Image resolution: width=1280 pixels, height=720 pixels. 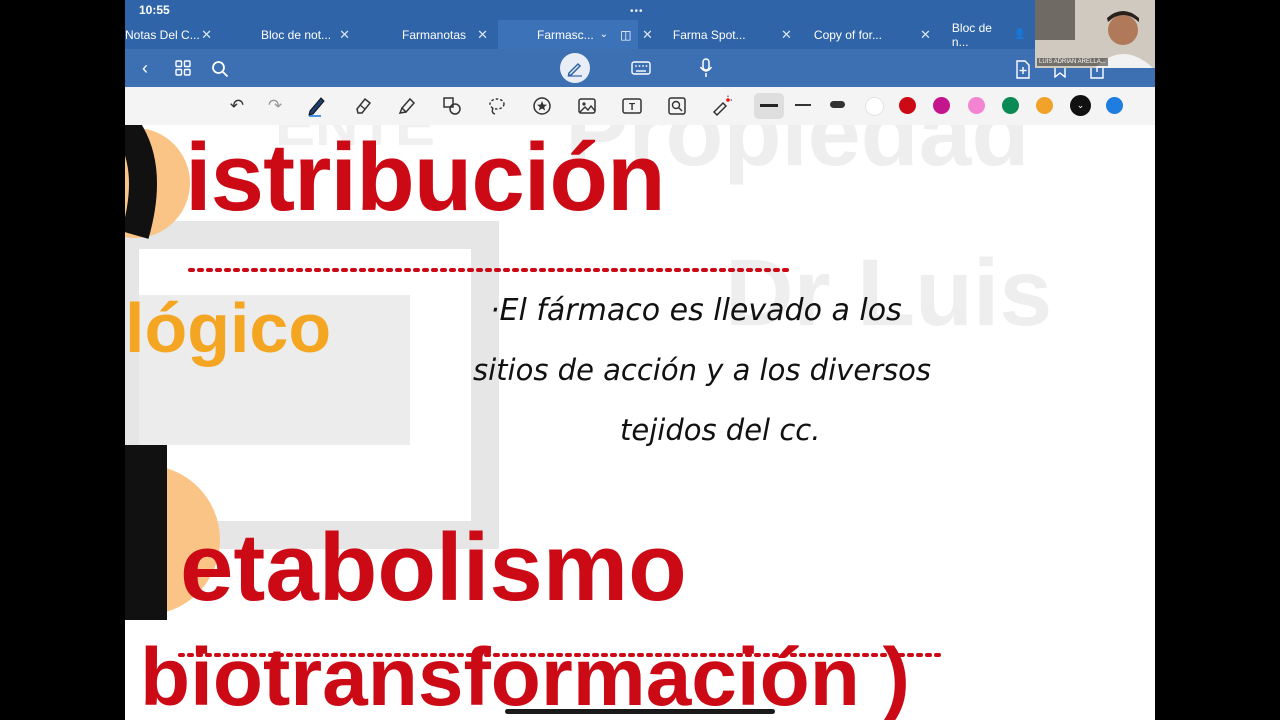 I want to click on tab-label: Farmanotas, so click(x=434, y=34).